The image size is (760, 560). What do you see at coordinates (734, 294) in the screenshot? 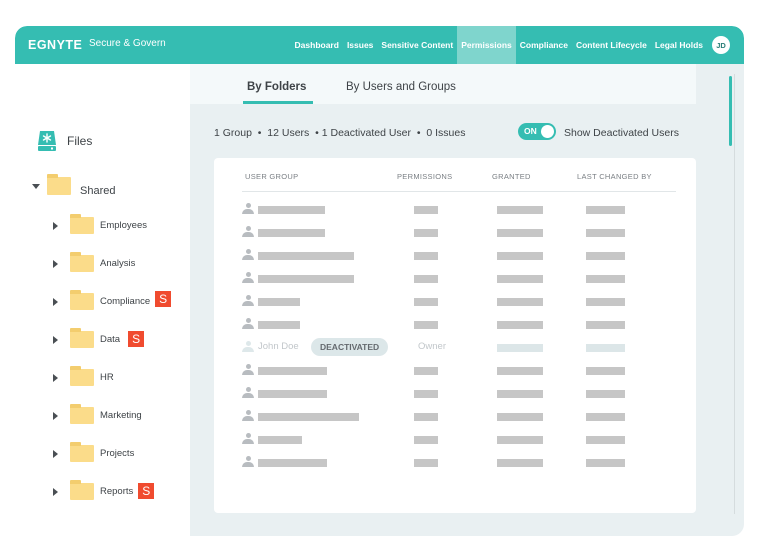
I see `scrollbar-track` at bounding box center [734, 294].